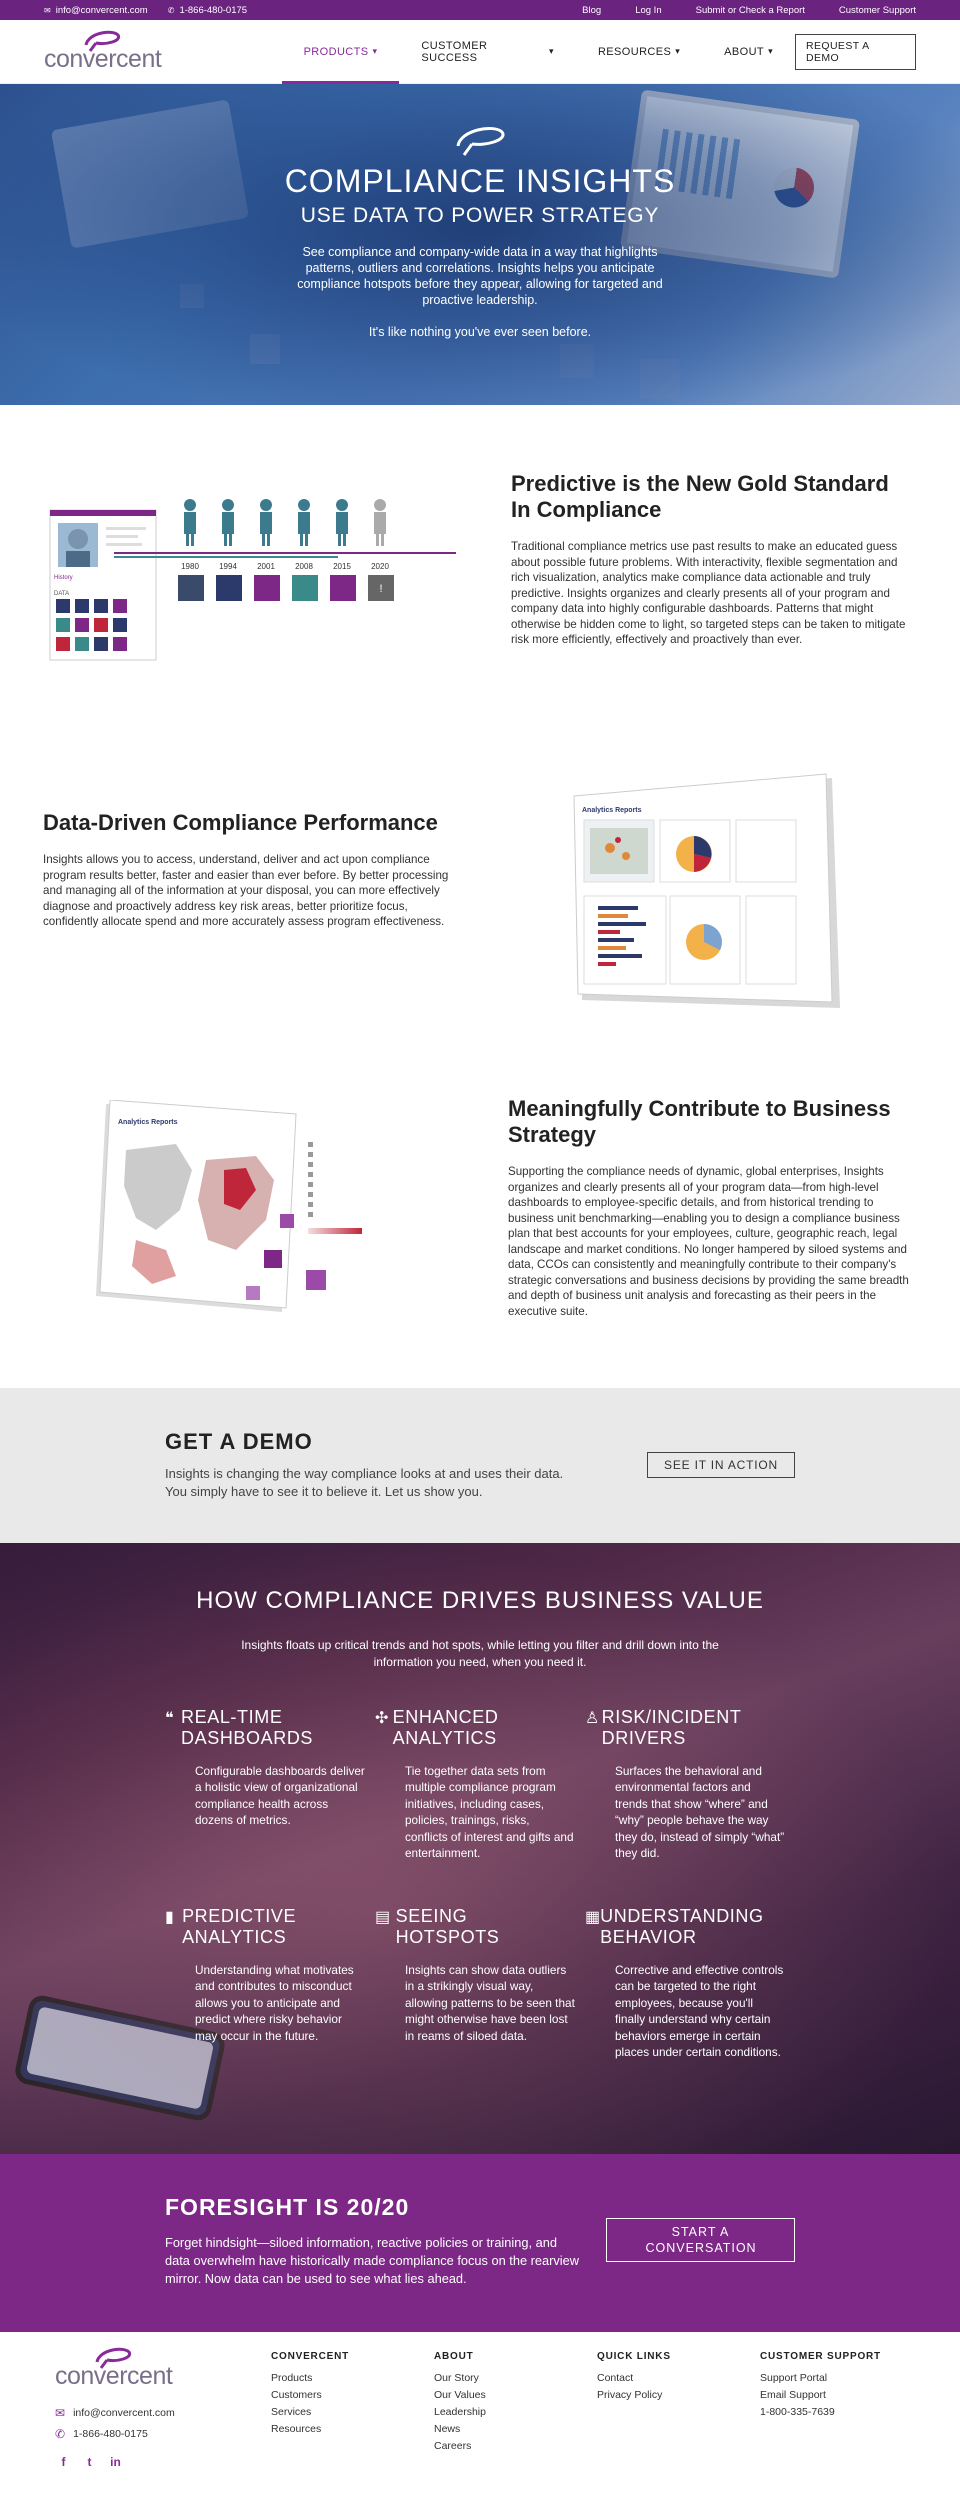  I want to click on hero-title: COMPLIANCE INSIGHTS, so click(480, 181).